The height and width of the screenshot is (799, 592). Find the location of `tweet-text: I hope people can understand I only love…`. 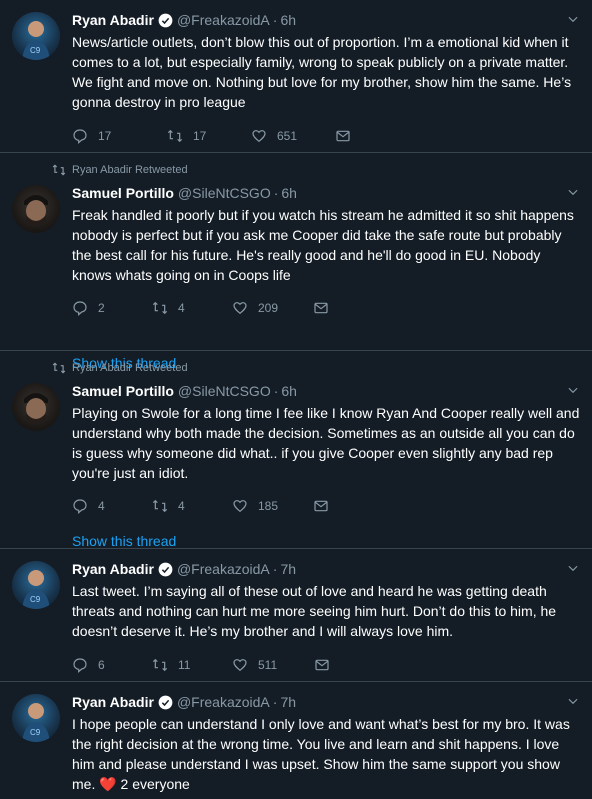

tweet-text: I hope people can understand I only love… is located at coordinates (326, 754).